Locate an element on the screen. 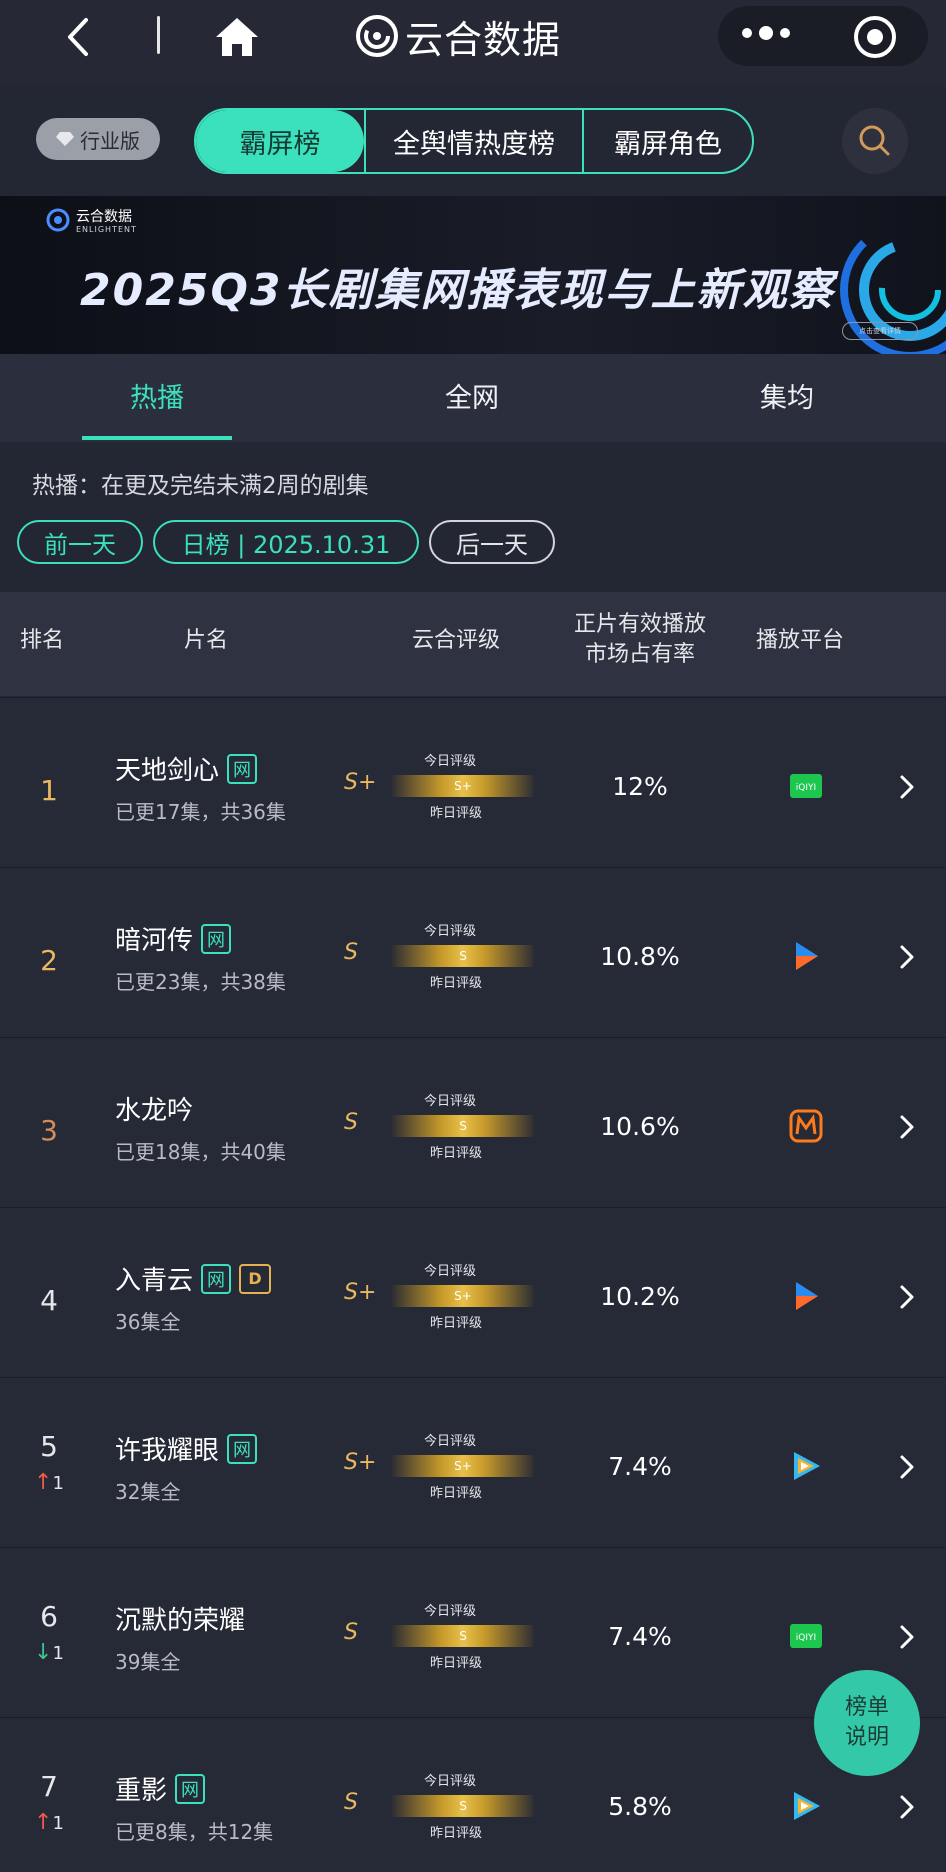 Image resolution: width=946 pixels, height=1872 pixels. table-row: 6 ↓1 沉默的荣耀 39集全 S 今日评级 S 昨日评级 7.4% iQIYI is located at coordinates (473, 1632).